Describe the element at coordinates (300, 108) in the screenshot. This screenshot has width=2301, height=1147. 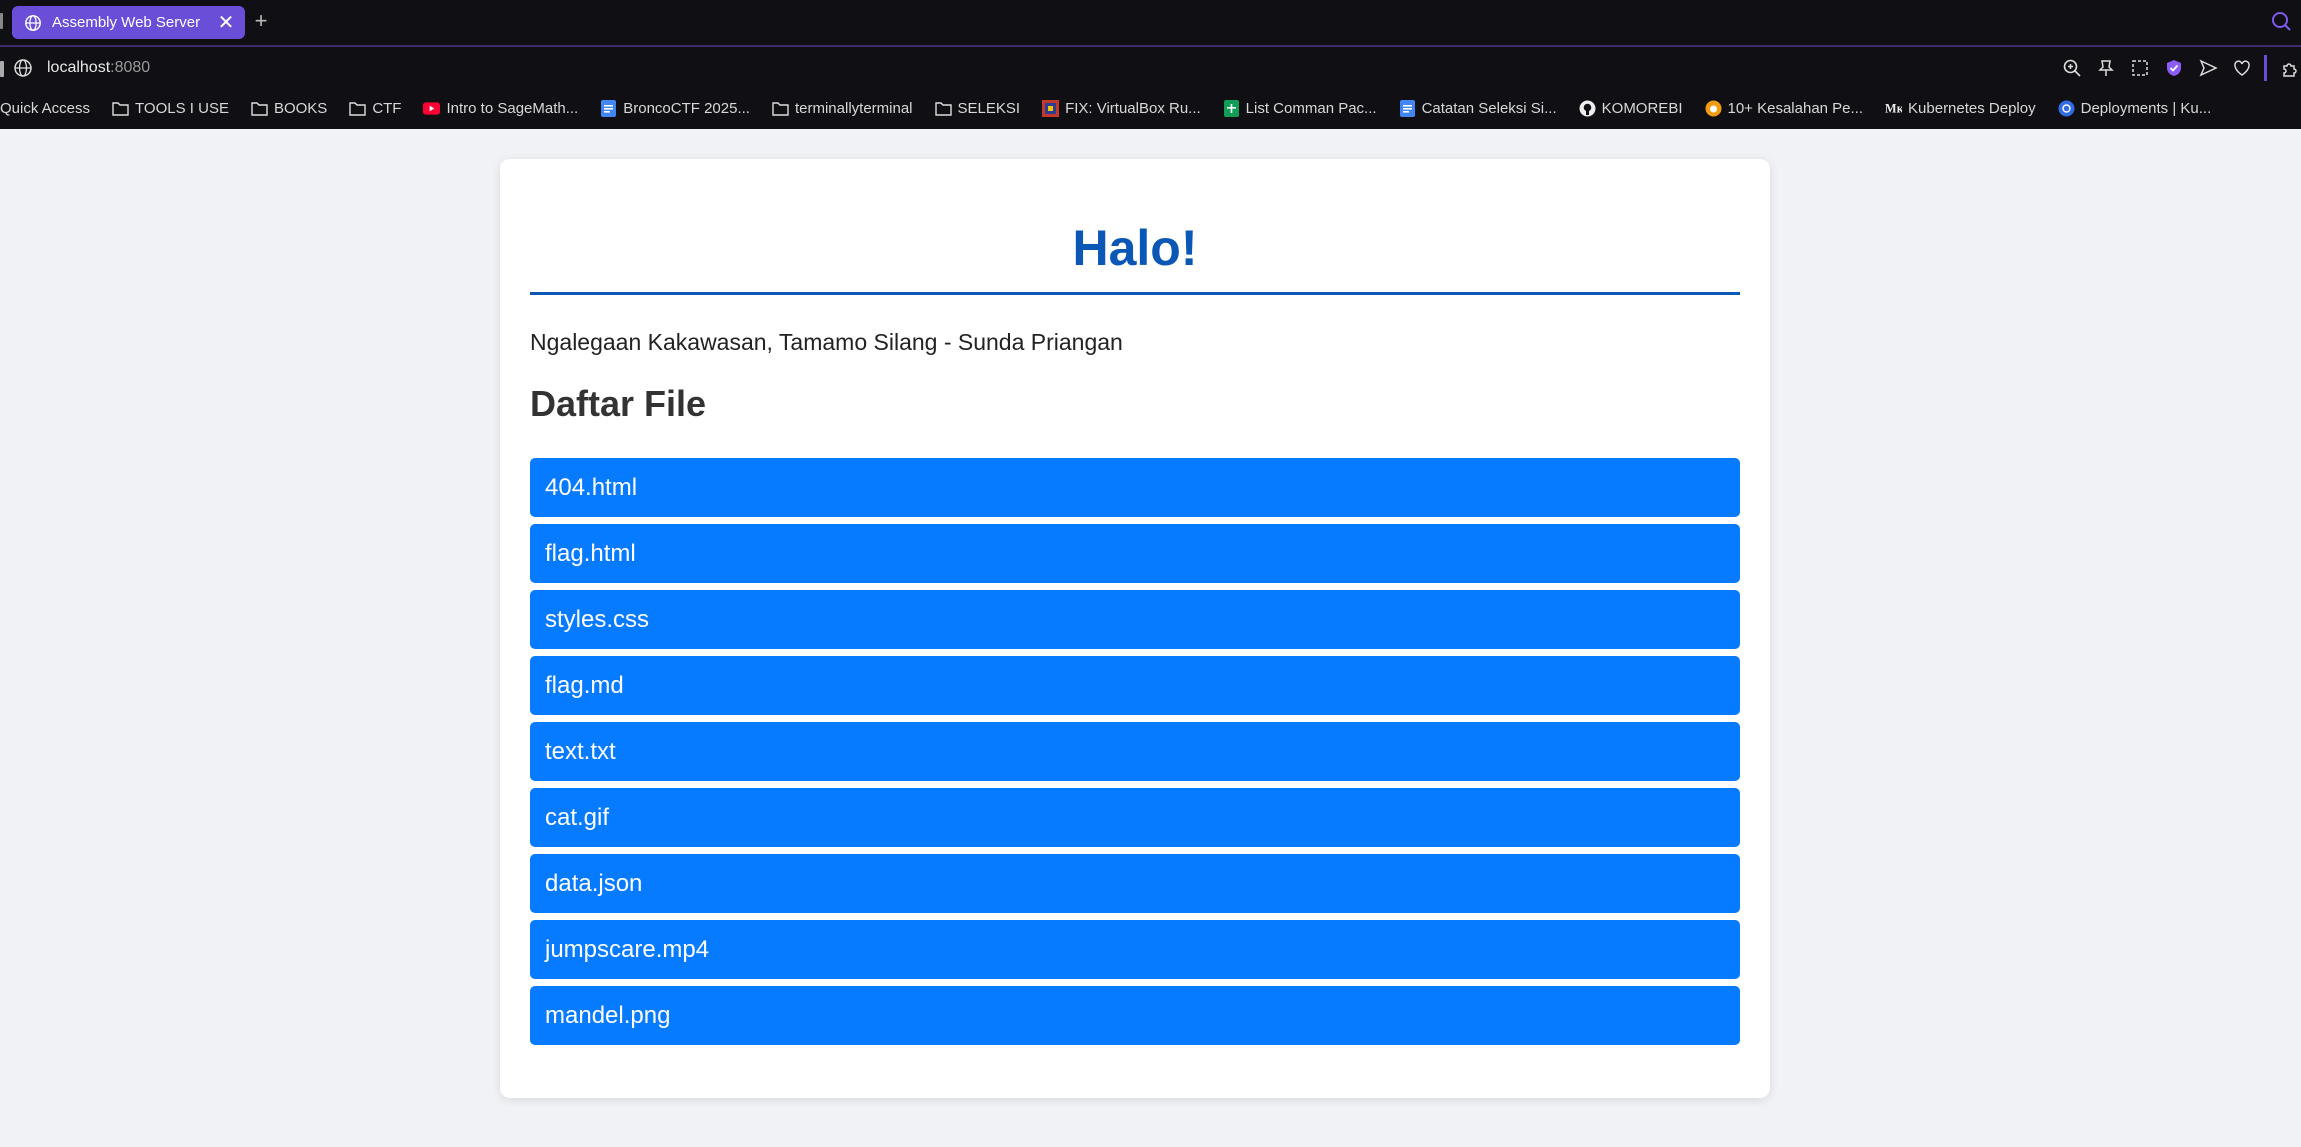
I see `bookmark-label: BOOKS` at that location.